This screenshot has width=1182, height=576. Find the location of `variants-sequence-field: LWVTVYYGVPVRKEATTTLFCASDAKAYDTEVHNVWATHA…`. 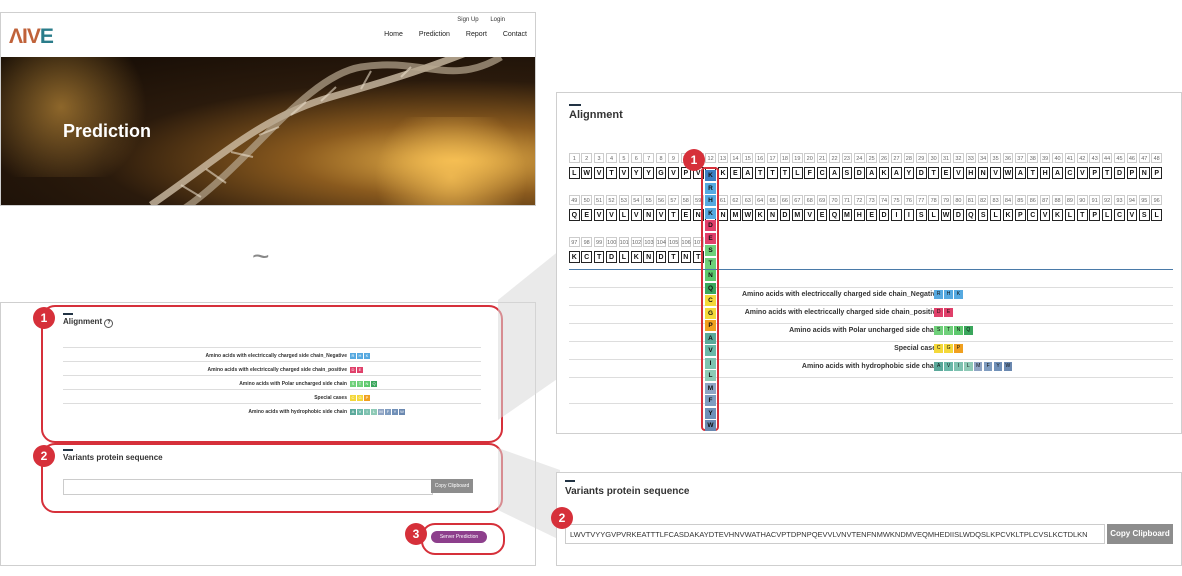

variants-sequence-field: LWVTVYYGVPVRKEATTTLFCASDAKAYDTEVHNVWATHA… is located at coordinates (835, 534).